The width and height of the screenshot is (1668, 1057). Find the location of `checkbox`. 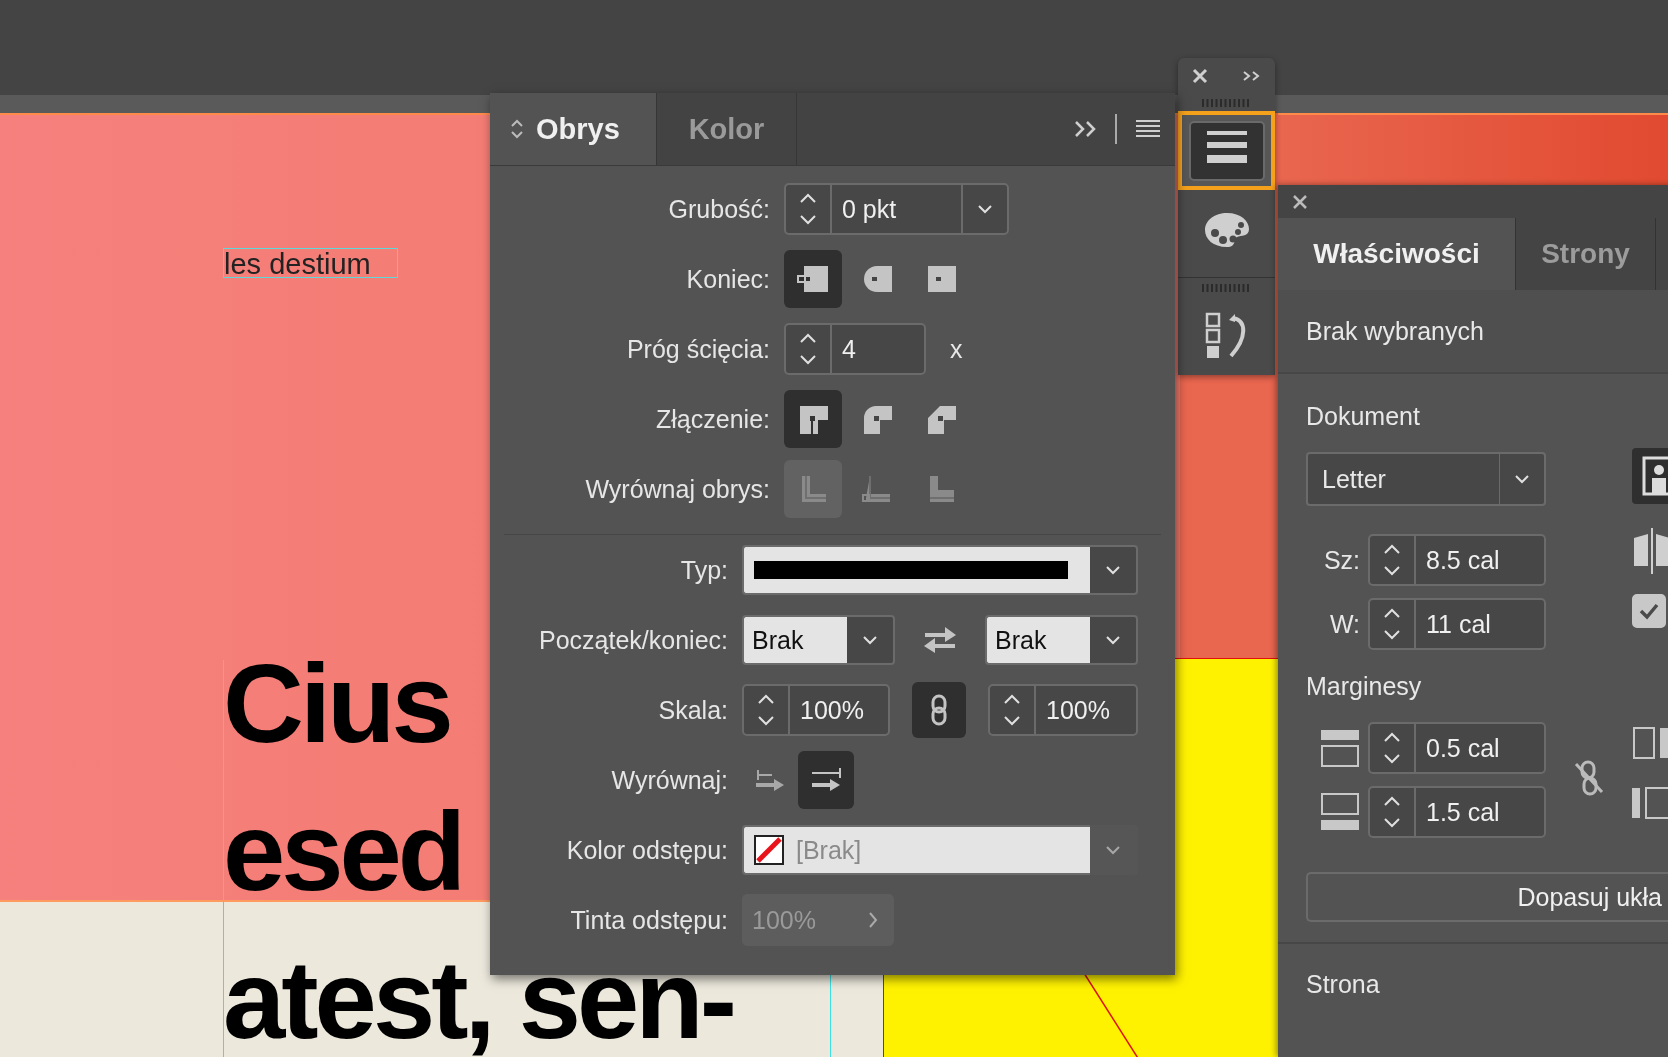

checkbox is located at coordinates (1649, 611).